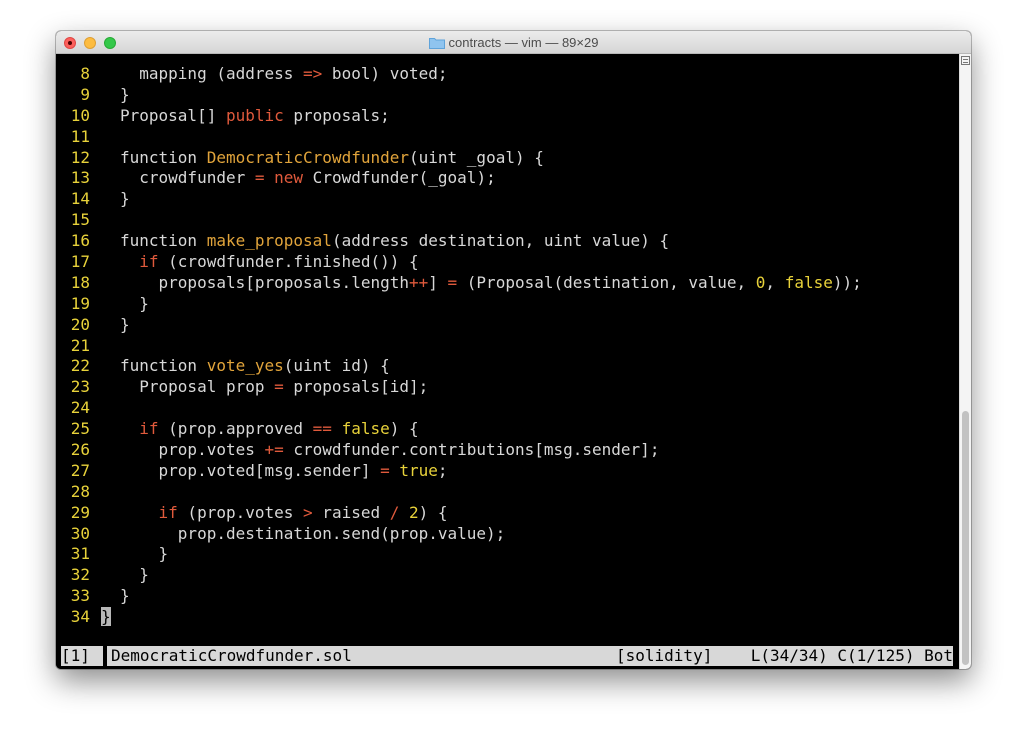 The height and width of the screenshot is (750, 1027). I want to click on code-line: 13 crowdfunder = new Crowdfunder(_goal);, so click(459, 178).